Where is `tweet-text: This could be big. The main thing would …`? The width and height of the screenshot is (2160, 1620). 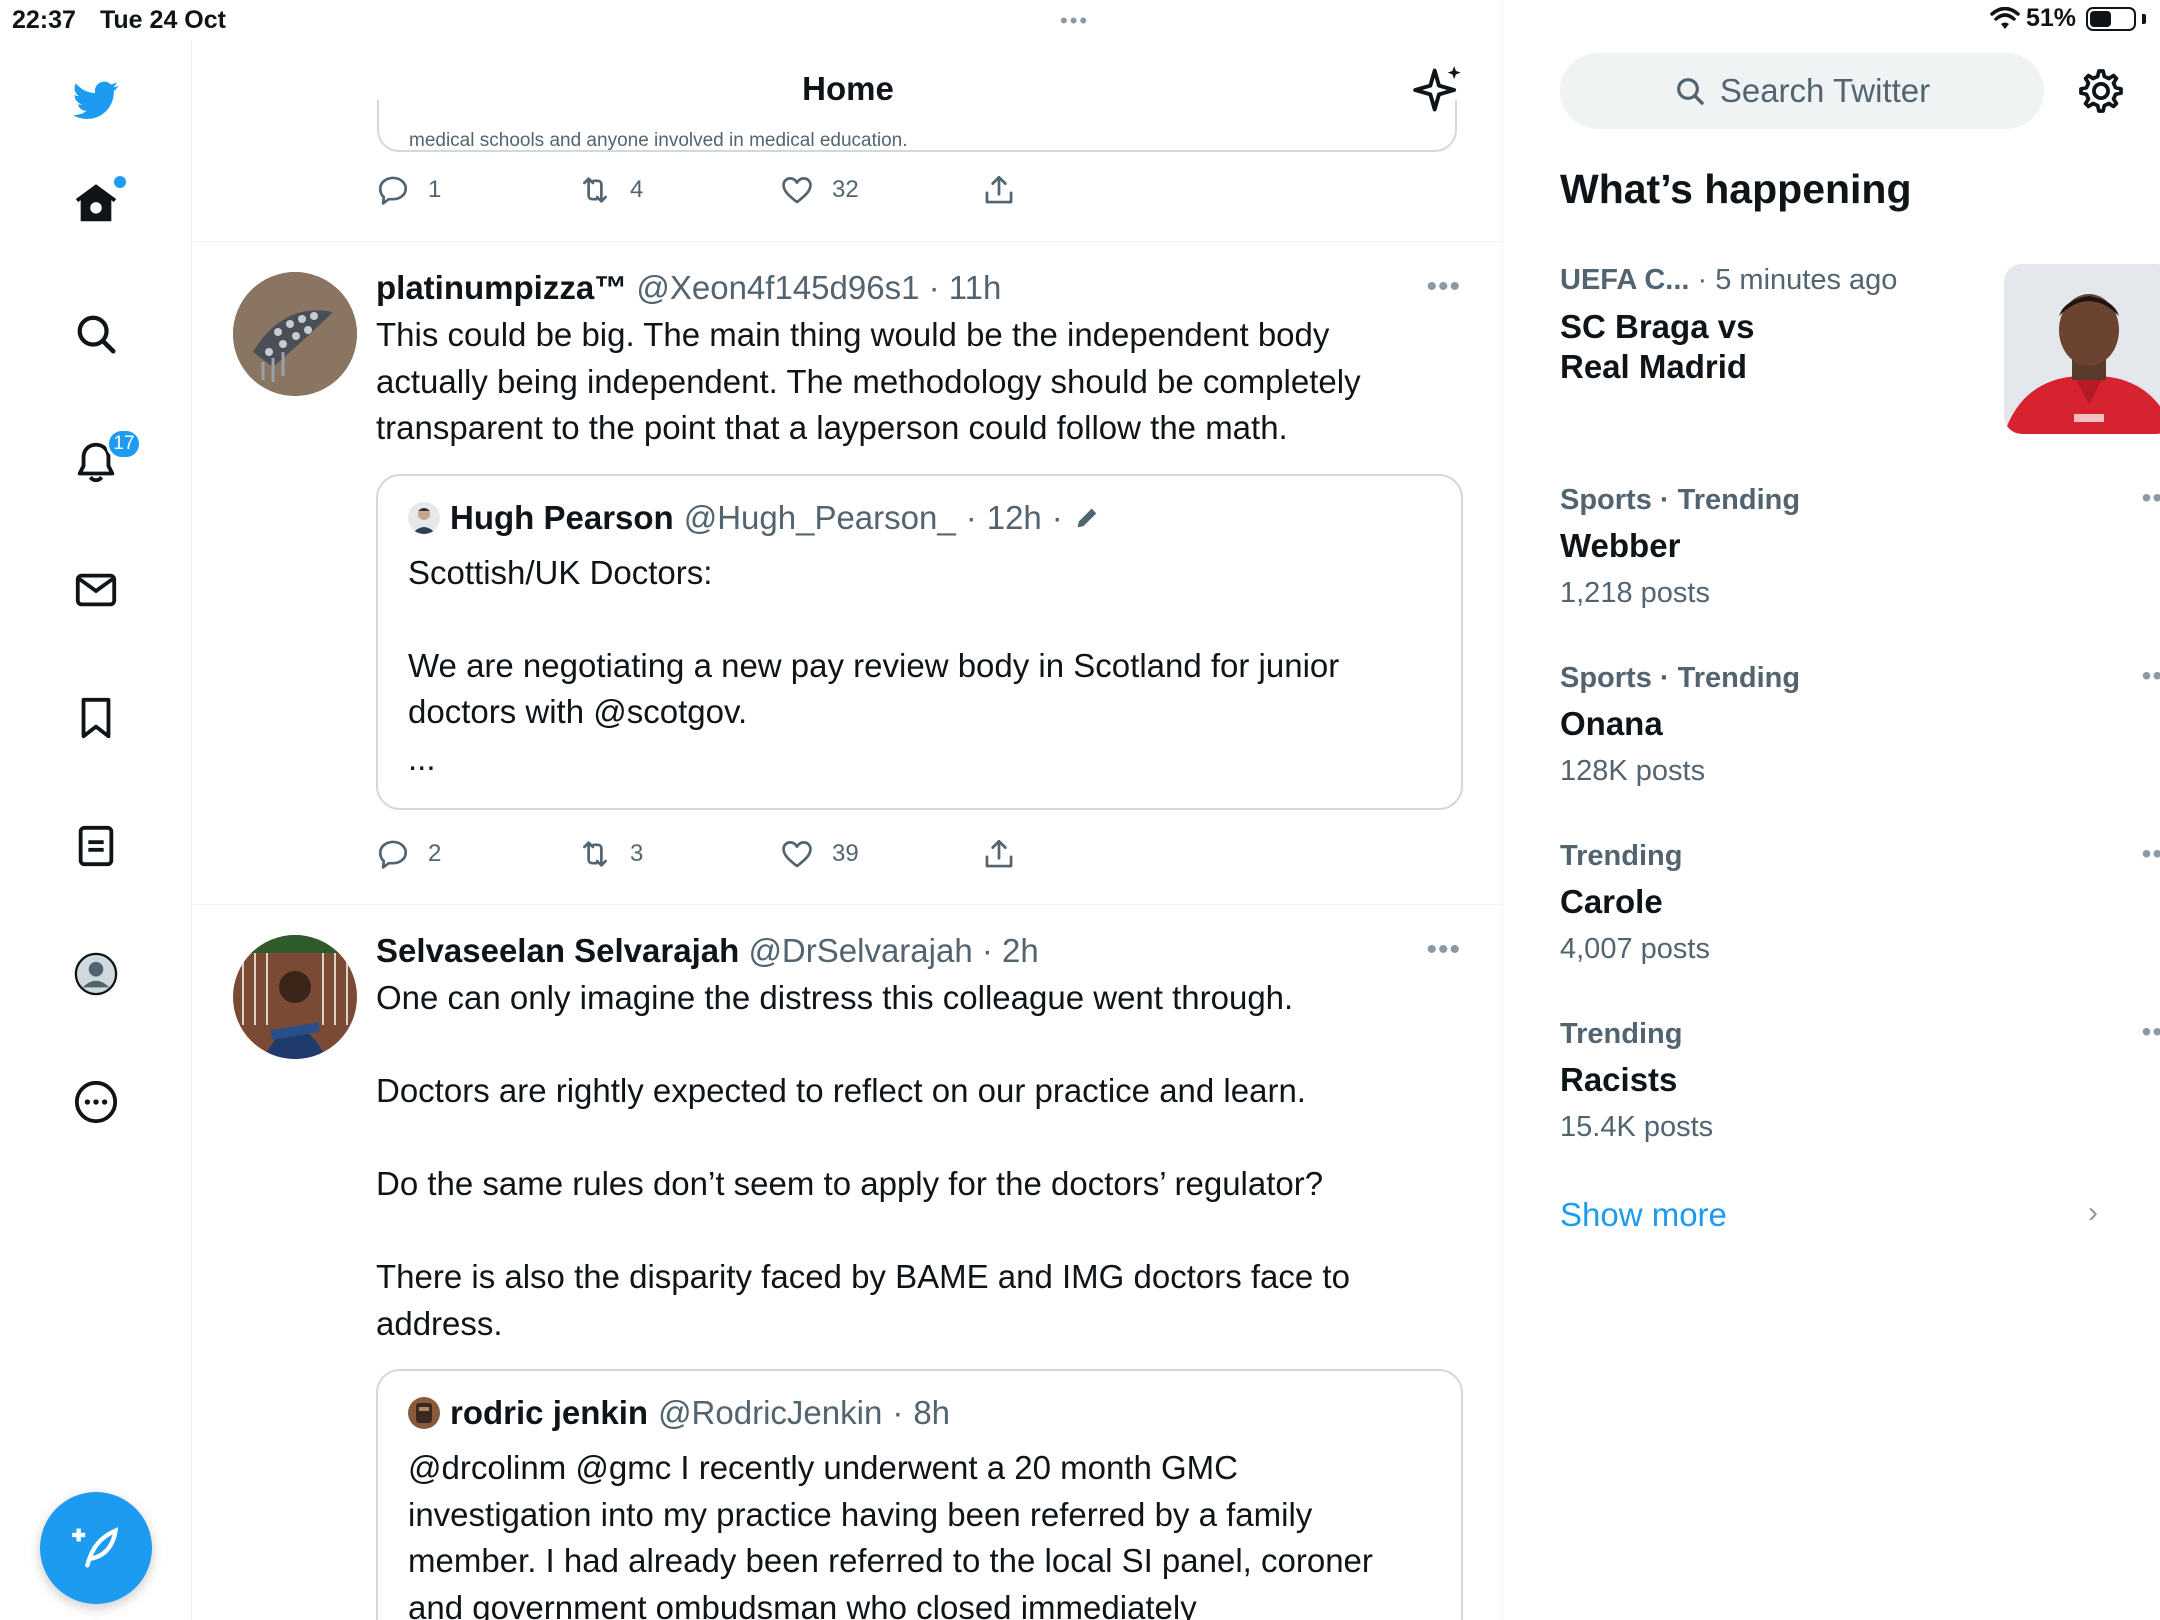 tweet-text: This could be big. The main thing would … is located at coordinates (868, 381).